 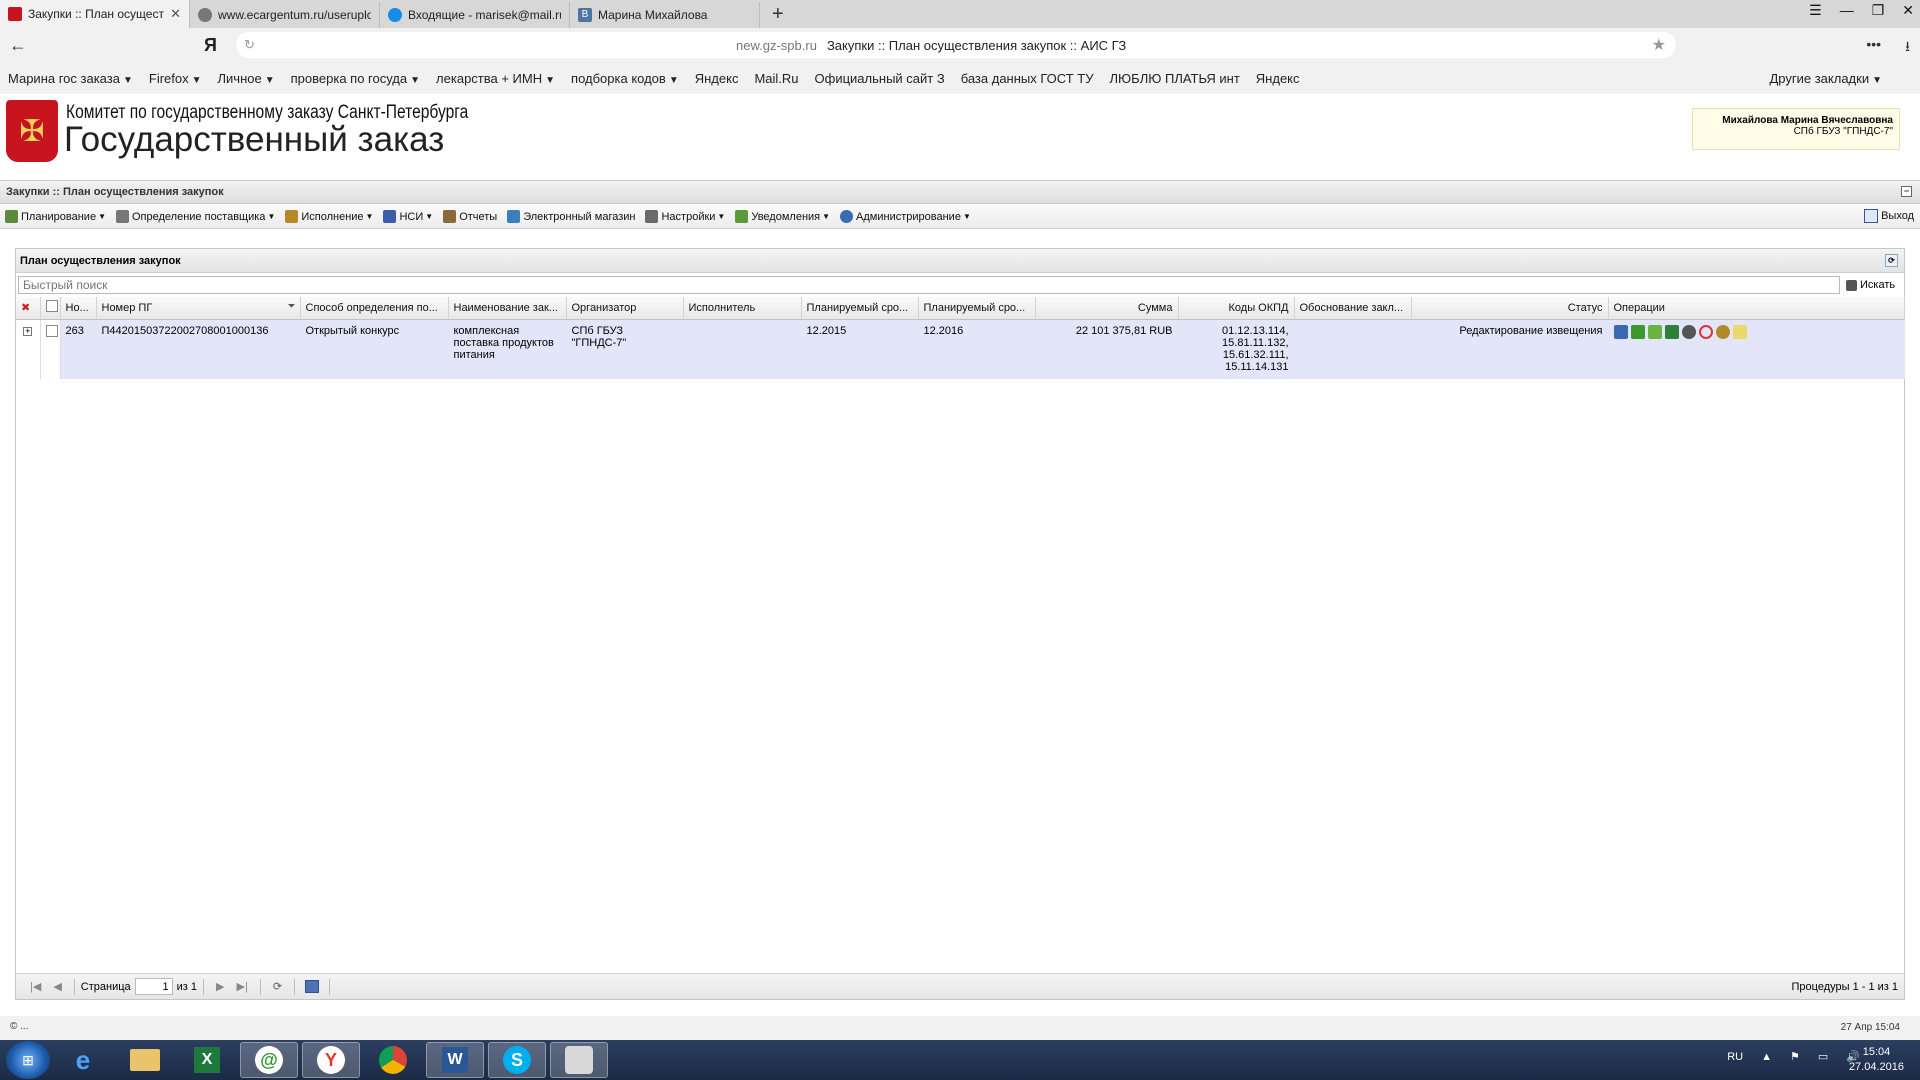 What do you see at coordinates (220, 986) in the screenshot?
I see `next-page-icon: ▶` at bounding box center [220, 986].